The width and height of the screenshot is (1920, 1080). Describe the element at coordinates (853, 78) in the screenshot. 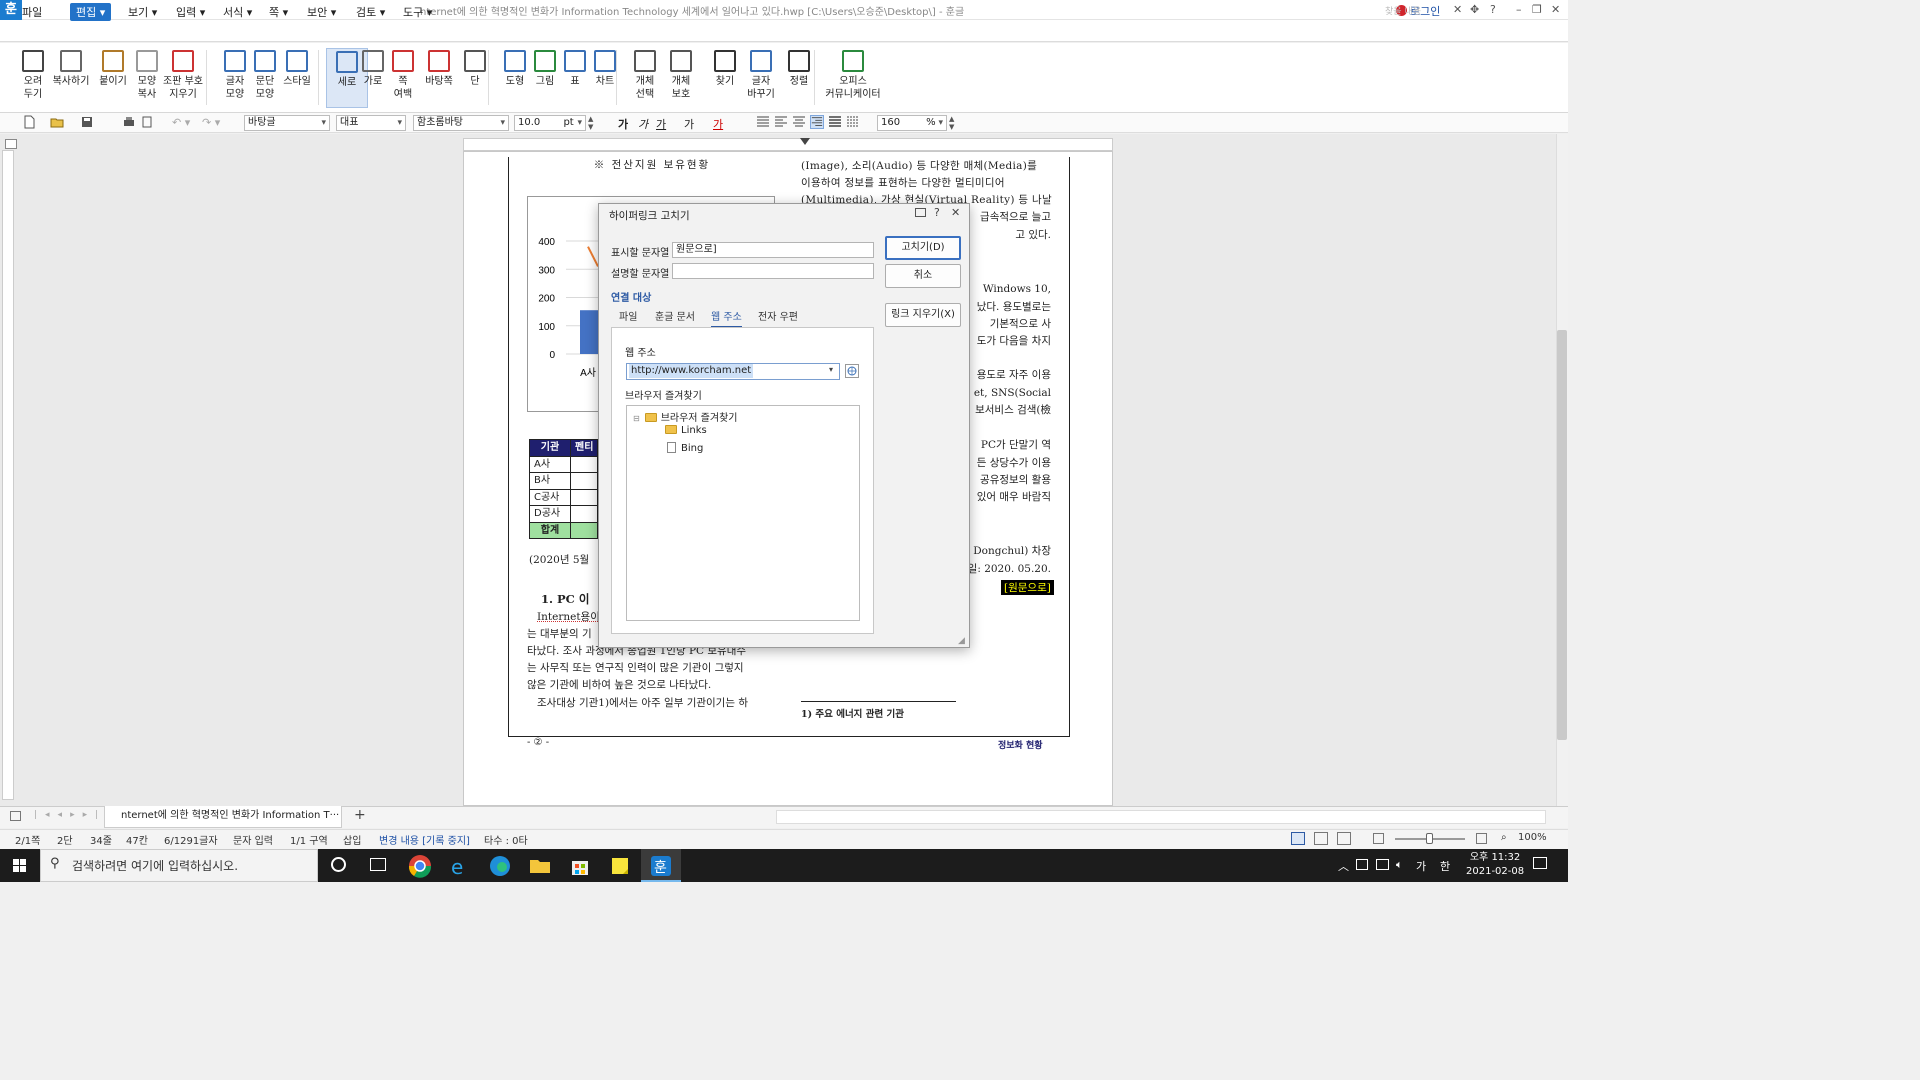

I see `ribbon-button-22: 오피스 커뮤니케이터` at that location.